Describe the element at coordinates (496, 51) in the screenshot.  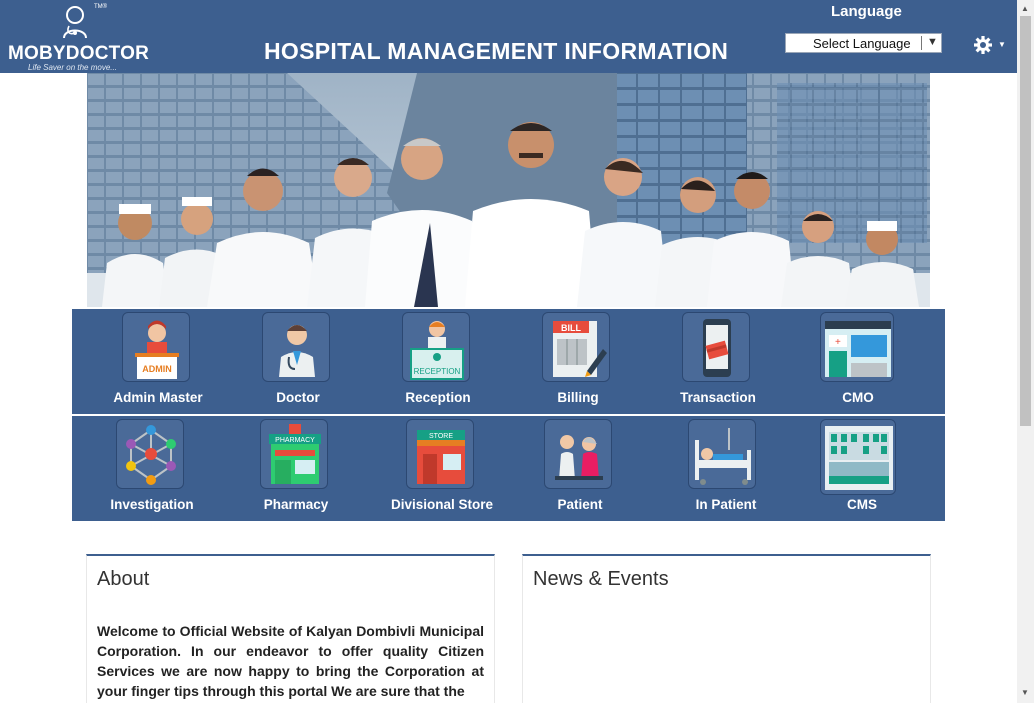
I see `page-title: HOSPITAL MANAGEMENT INFORMATION` at that location.